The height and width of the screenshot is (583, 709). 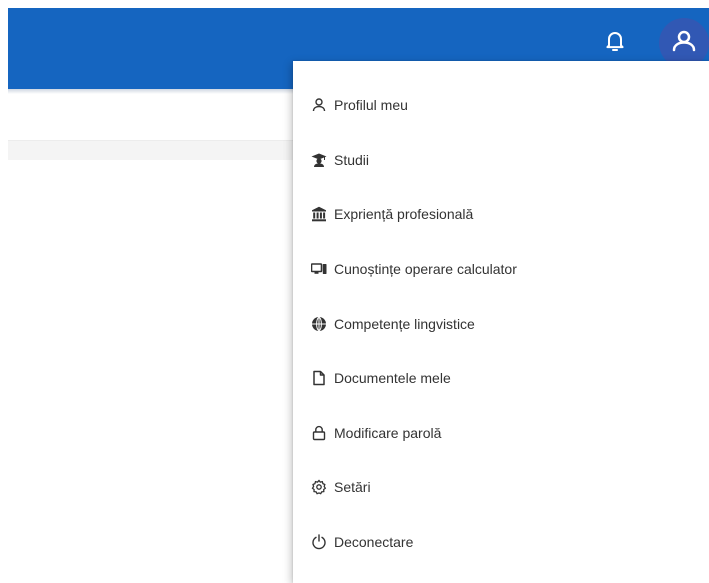 I want to click on menu-item-label: Modificare parolă, so click(x=388, y=433).